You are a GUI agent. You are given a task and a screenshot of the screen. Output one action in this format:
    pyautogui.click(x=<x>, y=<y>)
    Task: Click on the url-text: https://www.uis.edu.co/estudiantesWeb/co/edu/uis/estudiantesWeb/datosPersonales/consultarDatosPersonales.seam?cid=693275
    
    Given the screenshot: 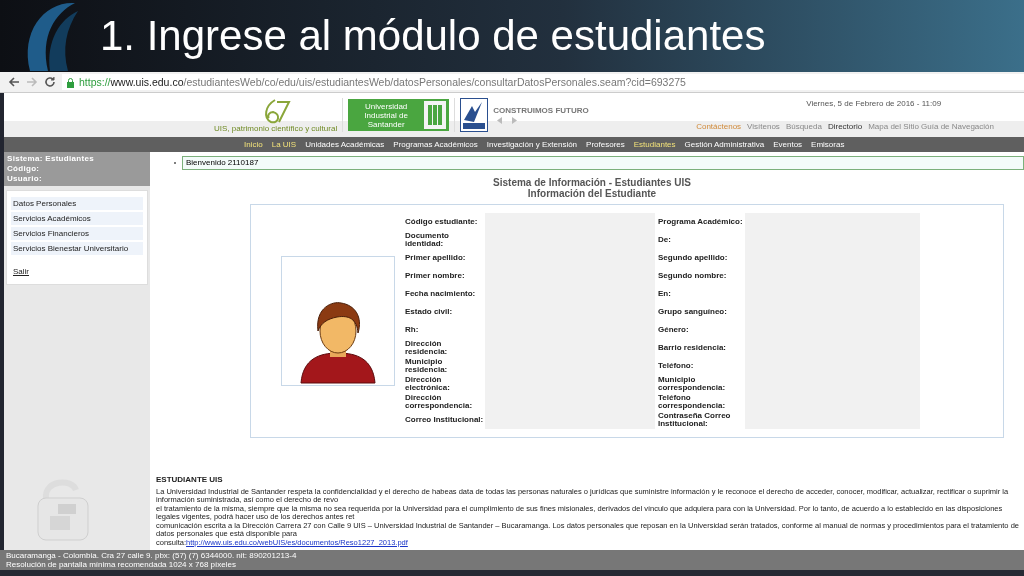 What is the action you would take?
    pyautogui.click(x=382, y=82)
    